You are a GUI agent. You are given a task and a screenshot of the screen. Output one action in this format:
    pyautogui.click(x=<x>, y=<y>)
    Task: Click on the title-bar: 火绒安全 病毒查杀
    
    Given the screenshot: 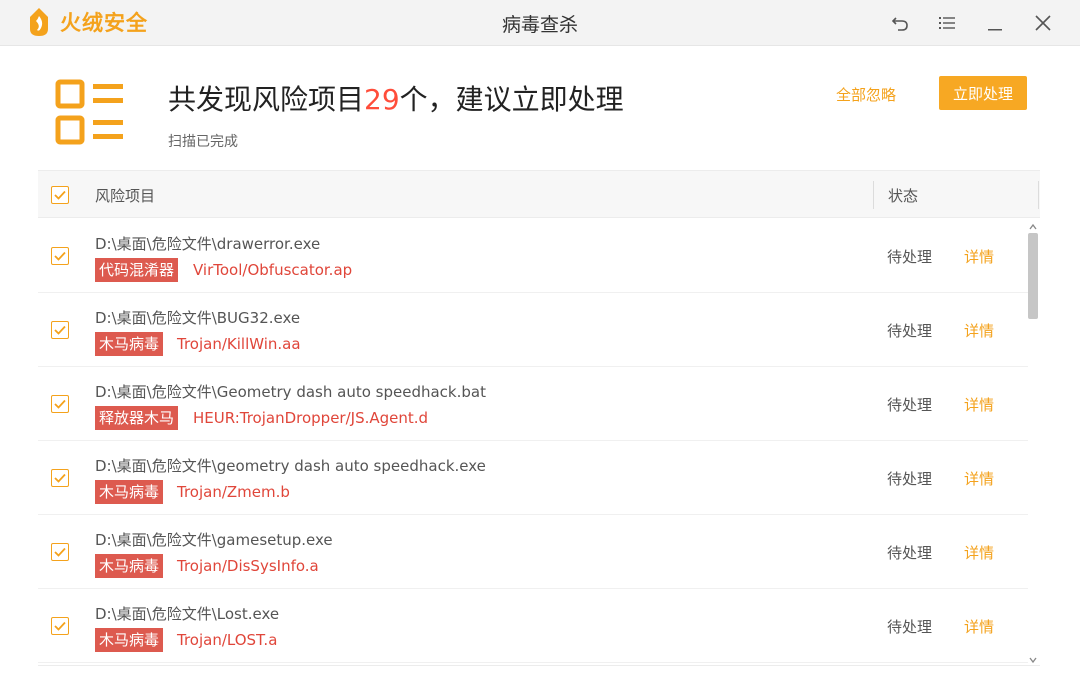 What is the action you would take?
    pyautogui.click(x=540, y=23)
    